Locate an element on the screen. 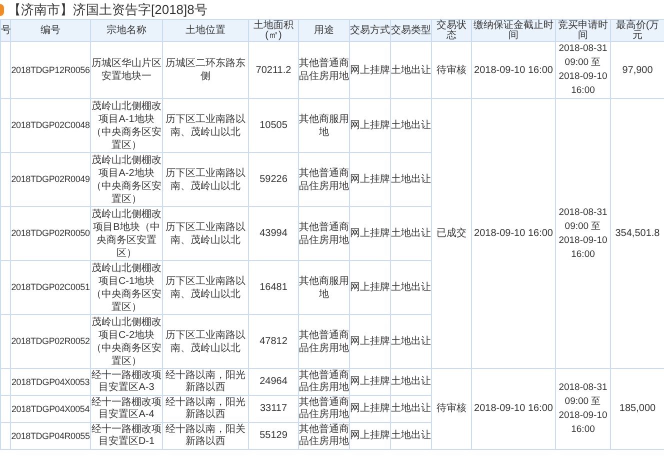 This screenshot has height=458, width=664. column-header: 土地位置 is located at coordinates (205, 31).